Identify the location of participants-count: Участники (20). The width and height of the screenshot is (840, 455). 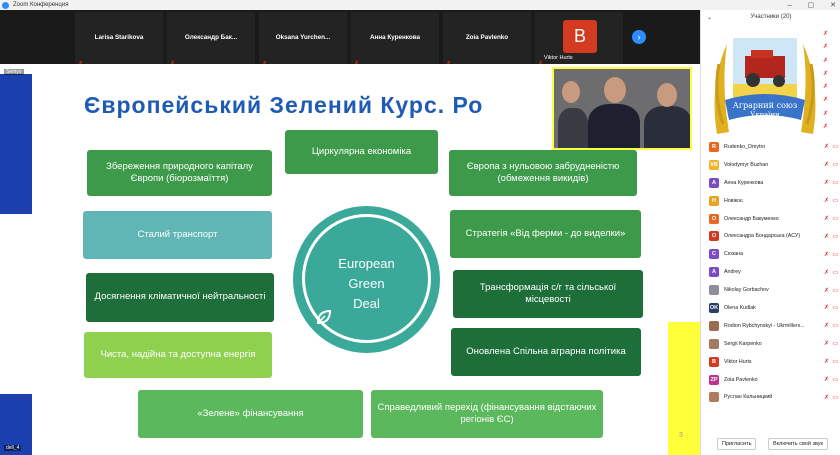
(771, 17).